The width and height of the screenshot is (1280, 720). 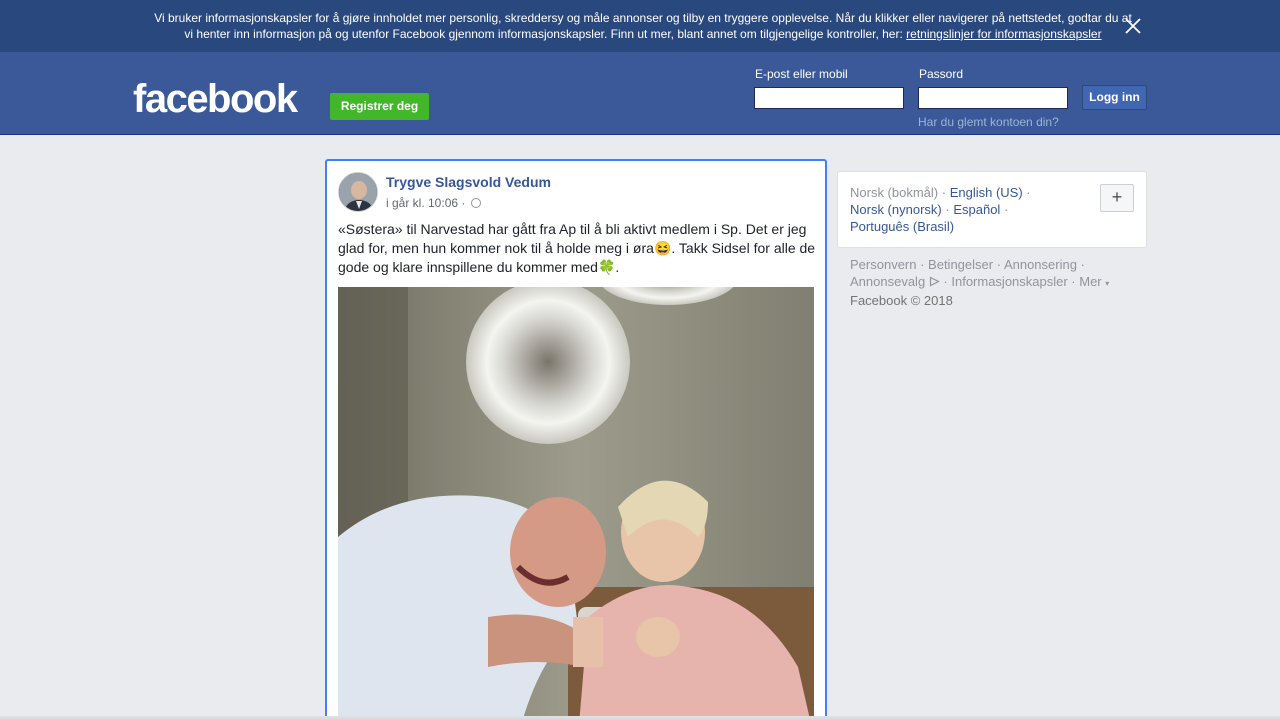 I want to click on password-field, so click(x=993, y=98).